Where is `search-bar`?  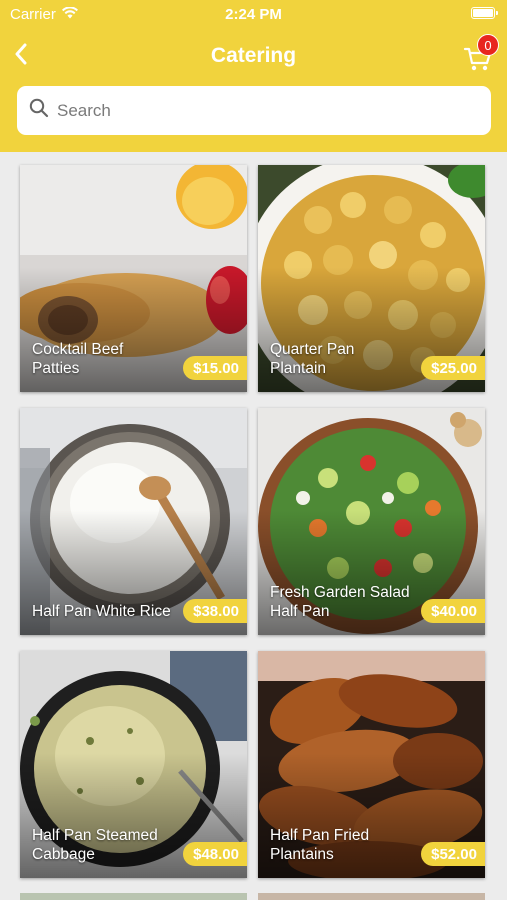 search-bar is located at coordinates (254, 110).